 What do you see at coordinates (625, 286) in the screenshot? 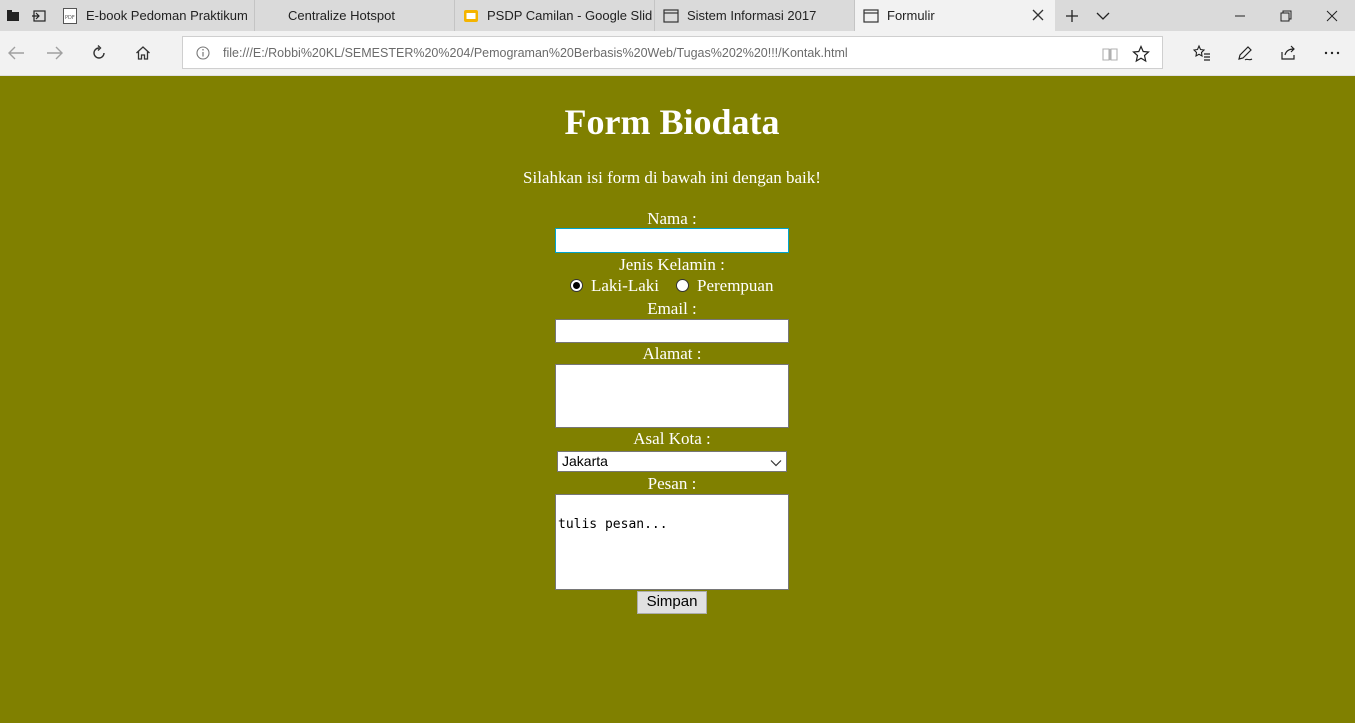
I see `laki-laki-label: Laki-Laki` at bounding box center [625, 286].